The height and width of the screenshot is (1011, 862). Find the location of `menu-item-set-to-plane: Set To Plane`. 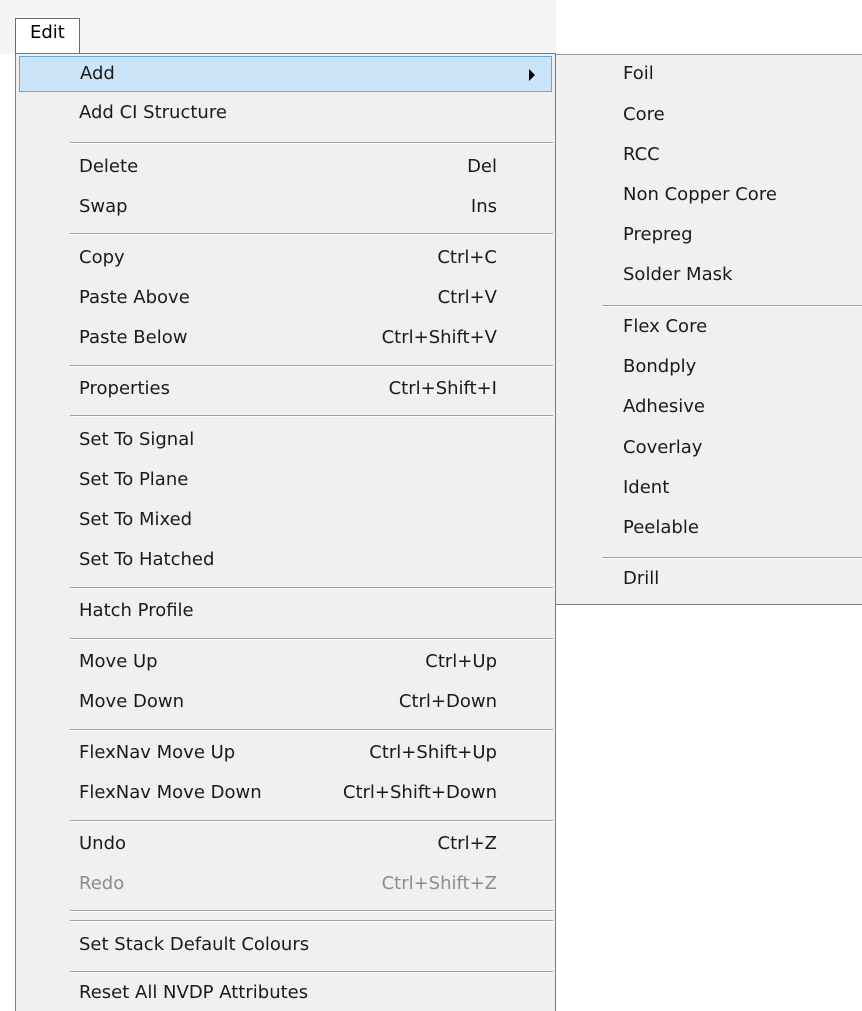

menu-item-set-to-plane: Set To Plane is located at coordinates (285, 481).